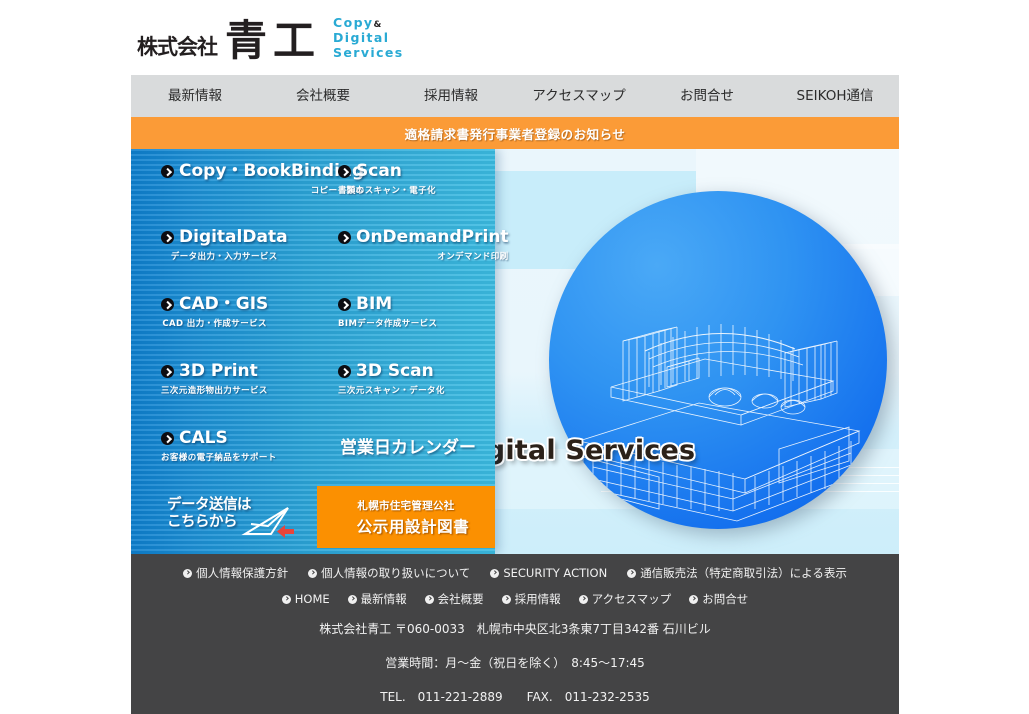 Image resolution: width=1029 pixels, height=714 pixels. Describe the element at coordinates (224, 304) in the screenshot. I see `service-cad-gis-title: CAD・GIS` at that location.